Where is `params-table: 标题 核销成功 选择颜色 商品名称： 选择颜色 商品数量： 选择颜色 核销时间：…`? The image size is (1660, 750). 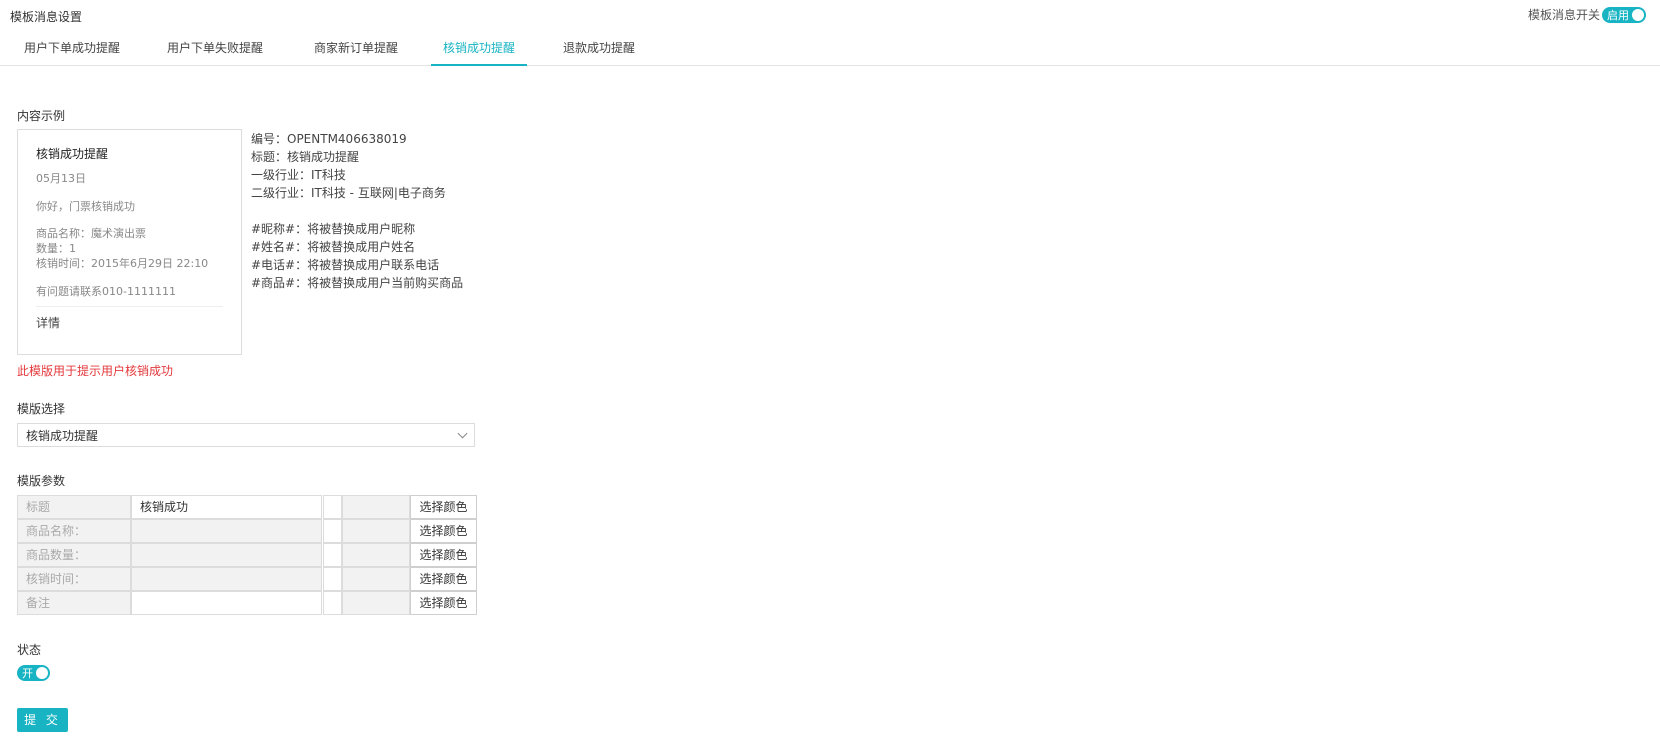
params-table: 标题 核销成功 选择颜色 商品名称： 选择颜色 商品数量： 选择颜色 核销时间：… is located at coordinates (247, 555).